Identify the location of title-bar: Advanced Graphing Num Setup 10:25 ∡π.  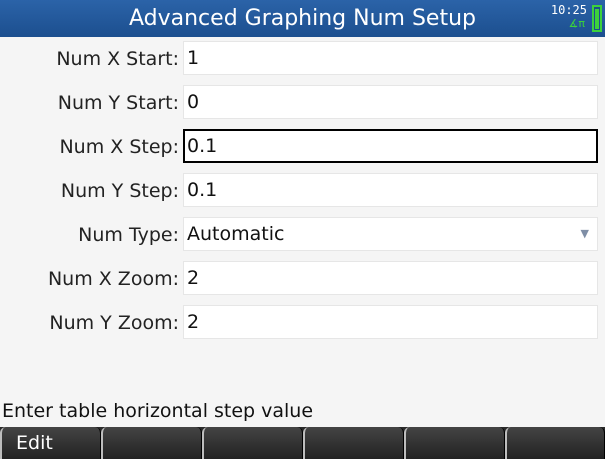
(302, 18).